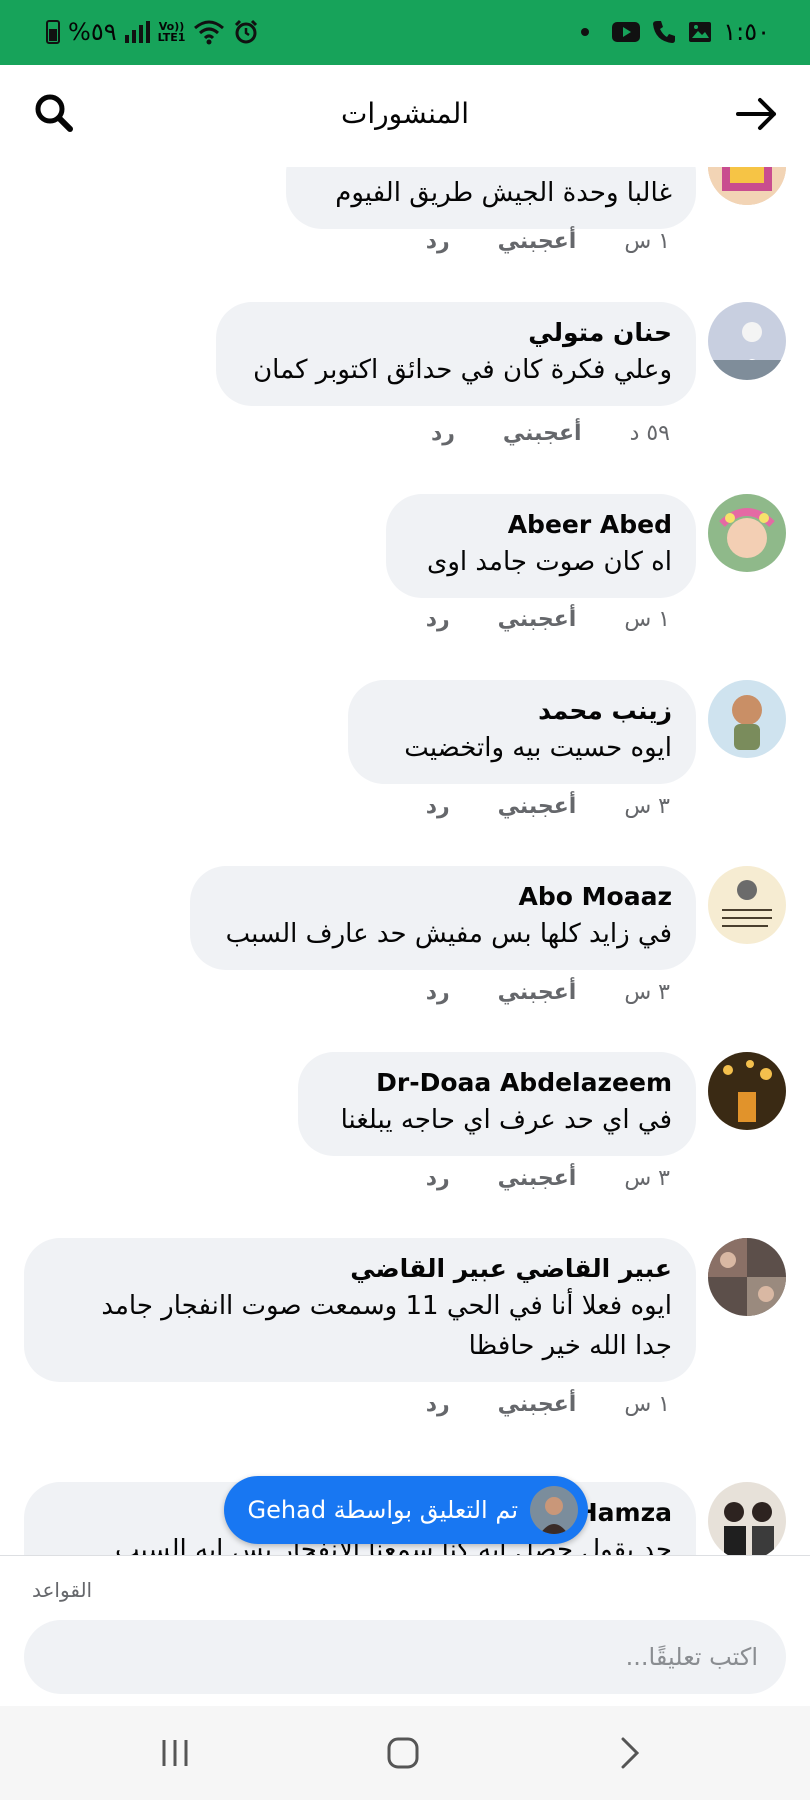 This screenshot has width=810, height=1800. Describe the element at coordinates (53, 32) in the screenshot. I see `battery-icon` at that location.